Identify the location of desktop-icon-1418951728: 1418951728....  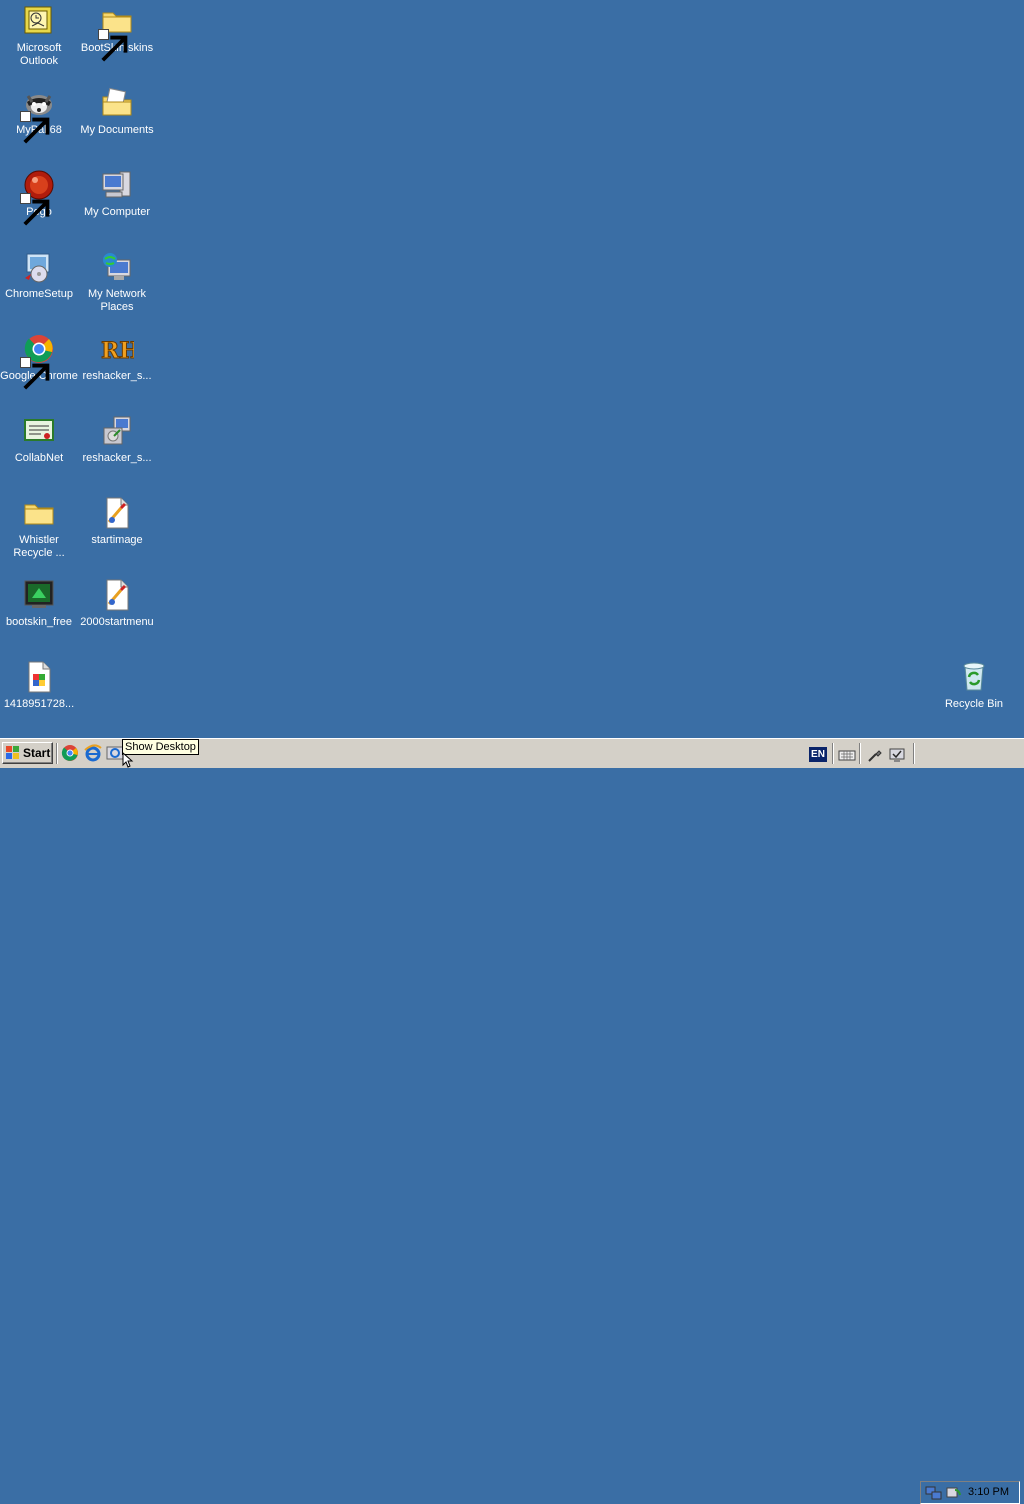
(39, 685).